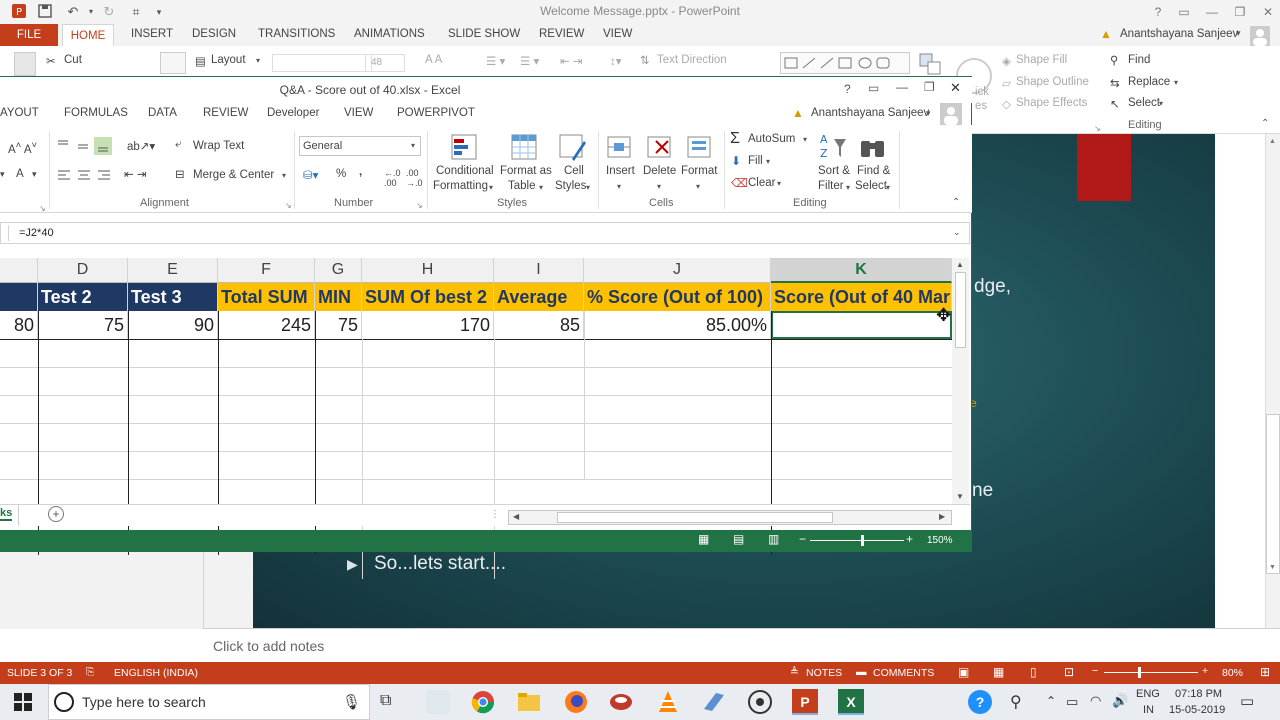 The width and height of the screenshot is (1280, 720). What do you see at coordinates (428, 325) in the screenshot?
I see `data-cell-sum-best-2: 170` at bounding box center [428, 325].